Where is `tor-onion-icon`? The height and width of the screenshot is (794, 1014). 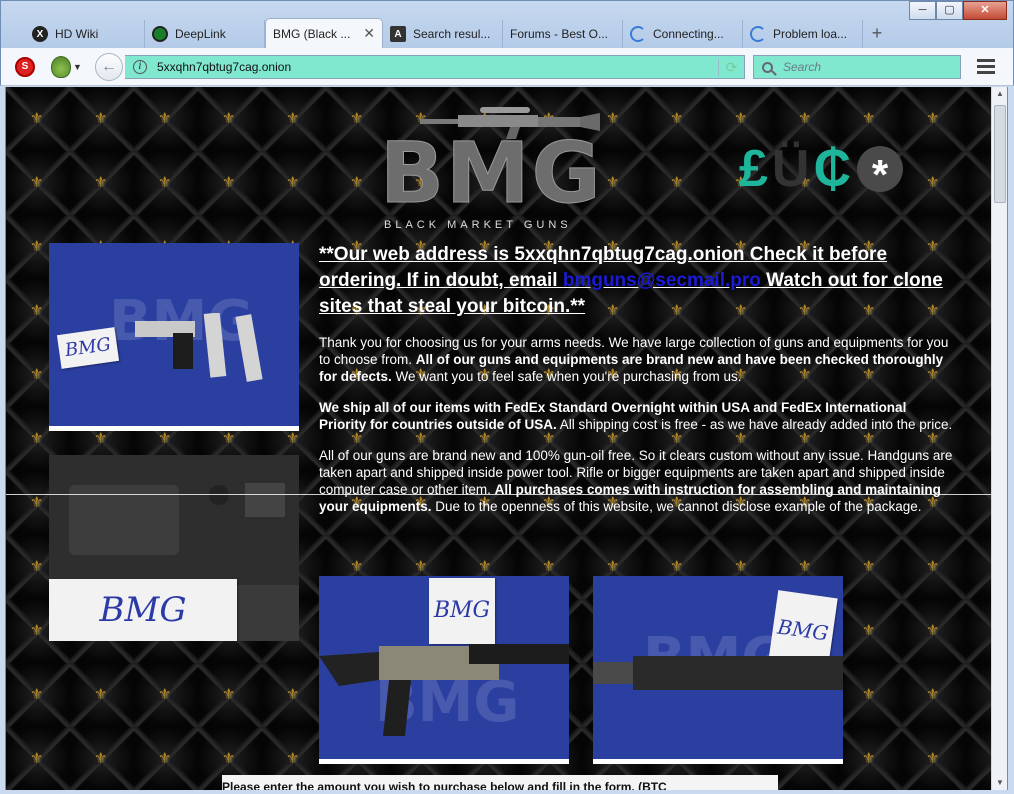
tor-onion-icon is located at coordinates (61, 67).